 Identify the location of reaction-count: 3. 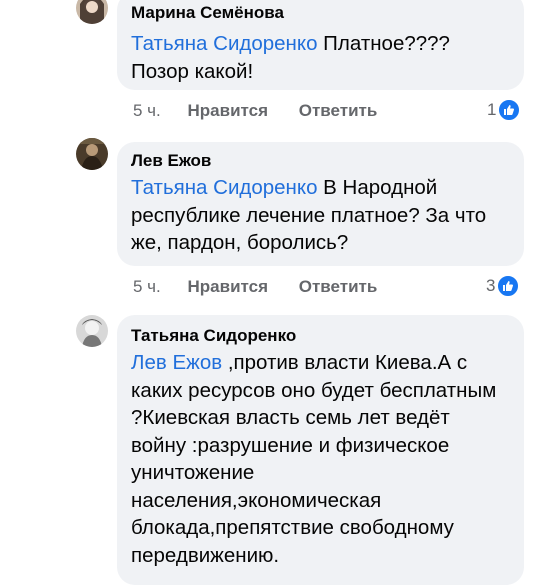
(503, 286).